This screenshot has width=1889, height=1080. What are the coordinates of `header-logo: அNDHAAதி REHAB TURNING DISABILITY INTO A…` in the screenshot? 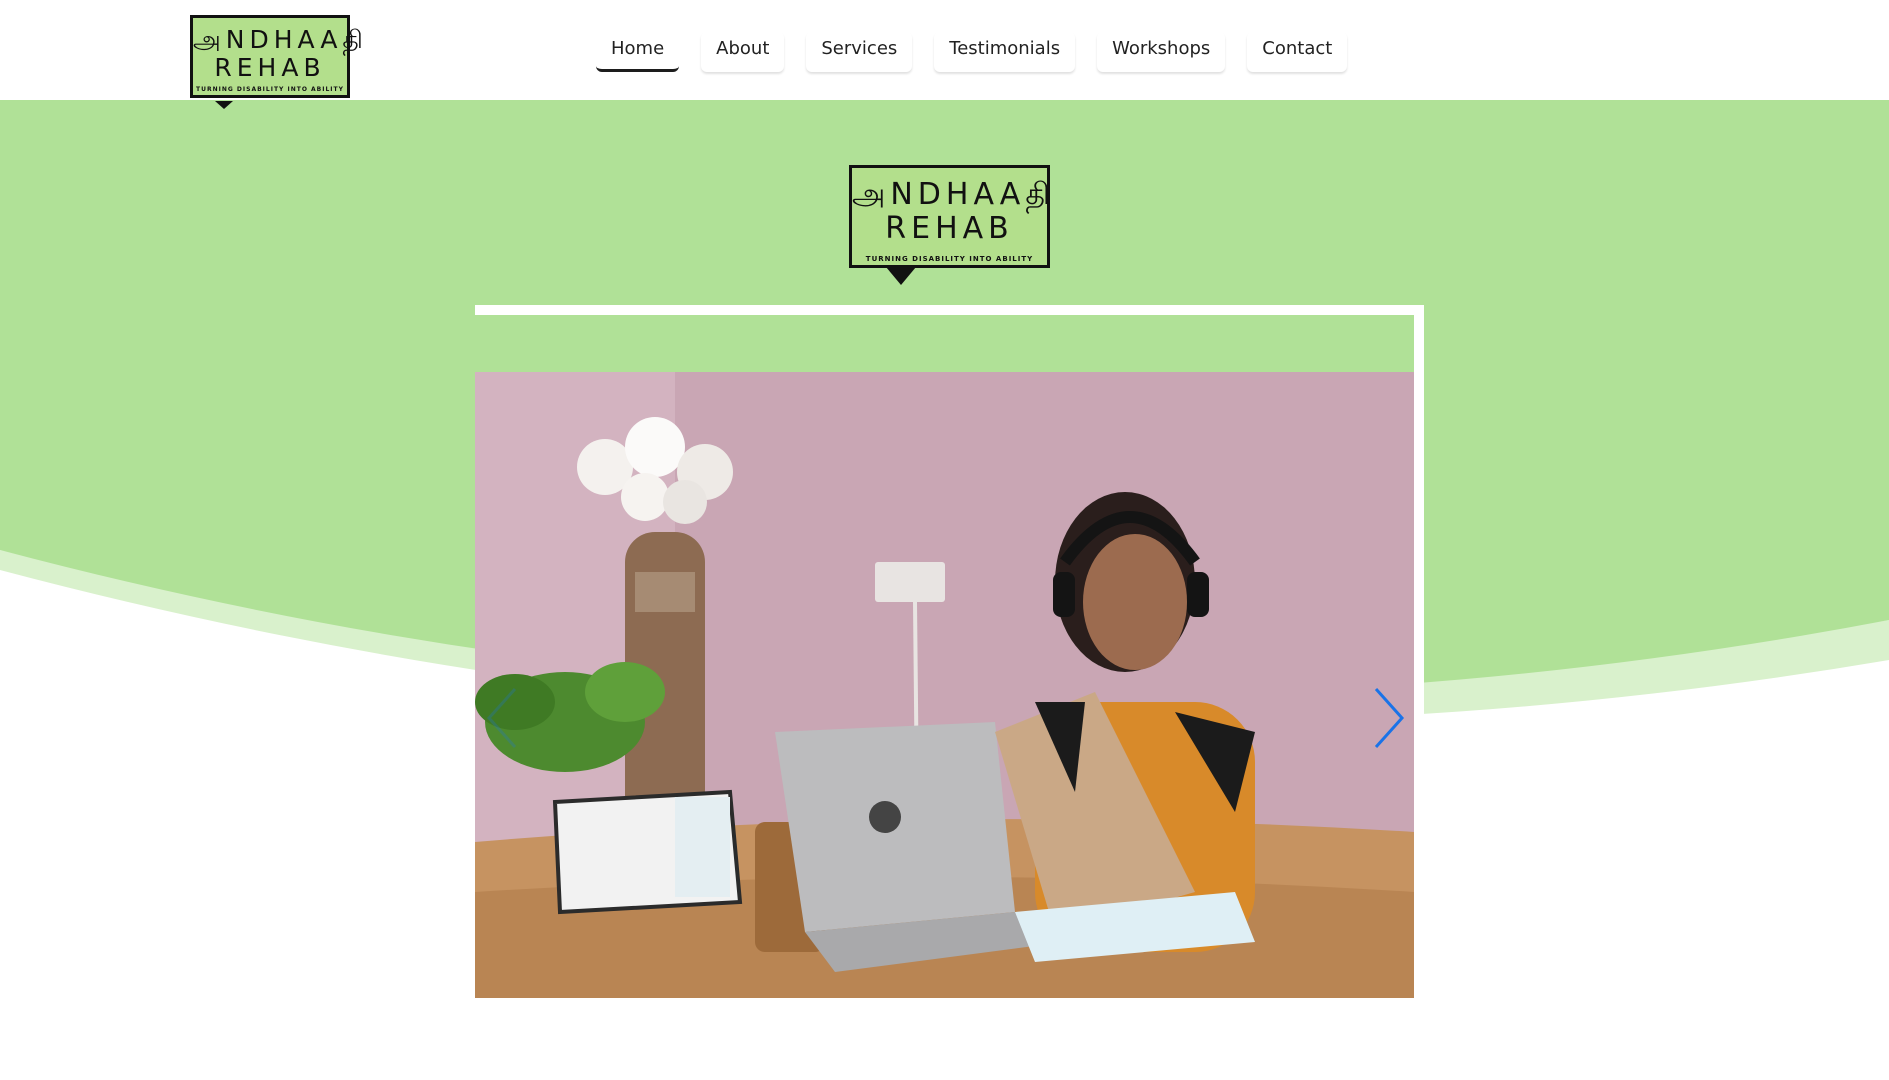 It's located at (279, 62).